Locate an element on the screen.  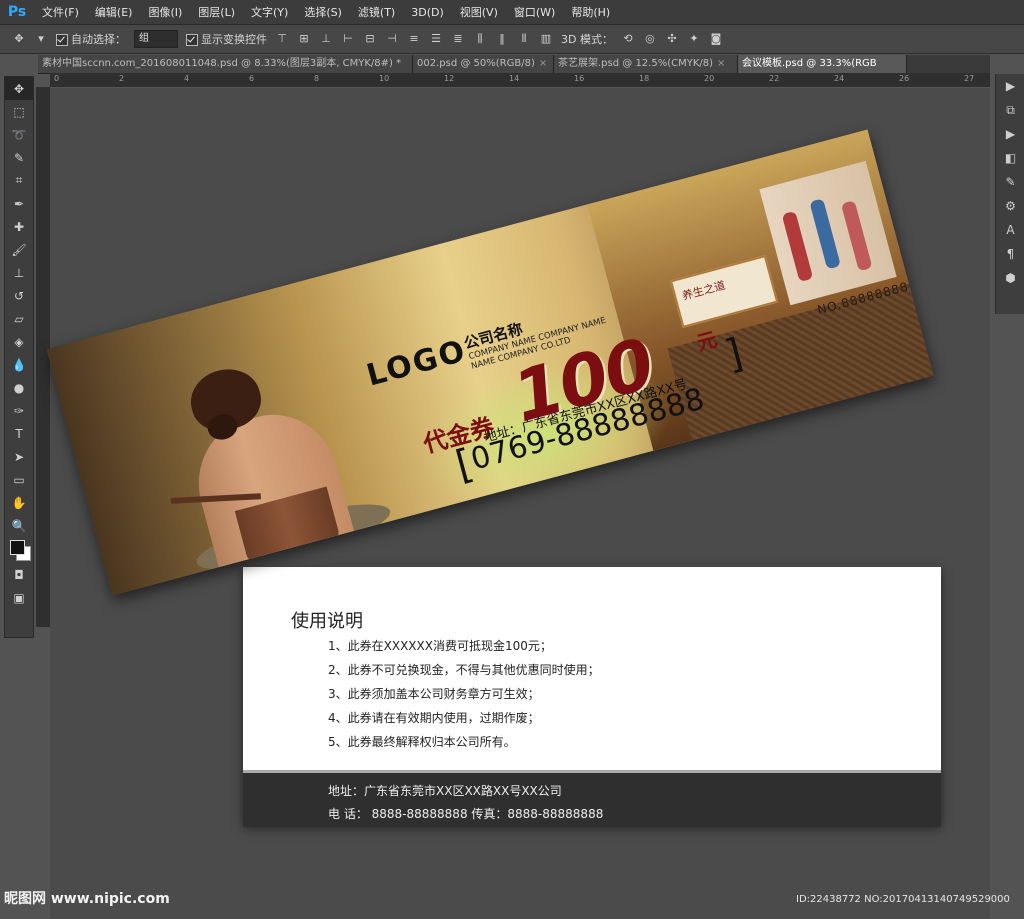
align-top-icon: ⊤ is located at coordinates (282, 39).